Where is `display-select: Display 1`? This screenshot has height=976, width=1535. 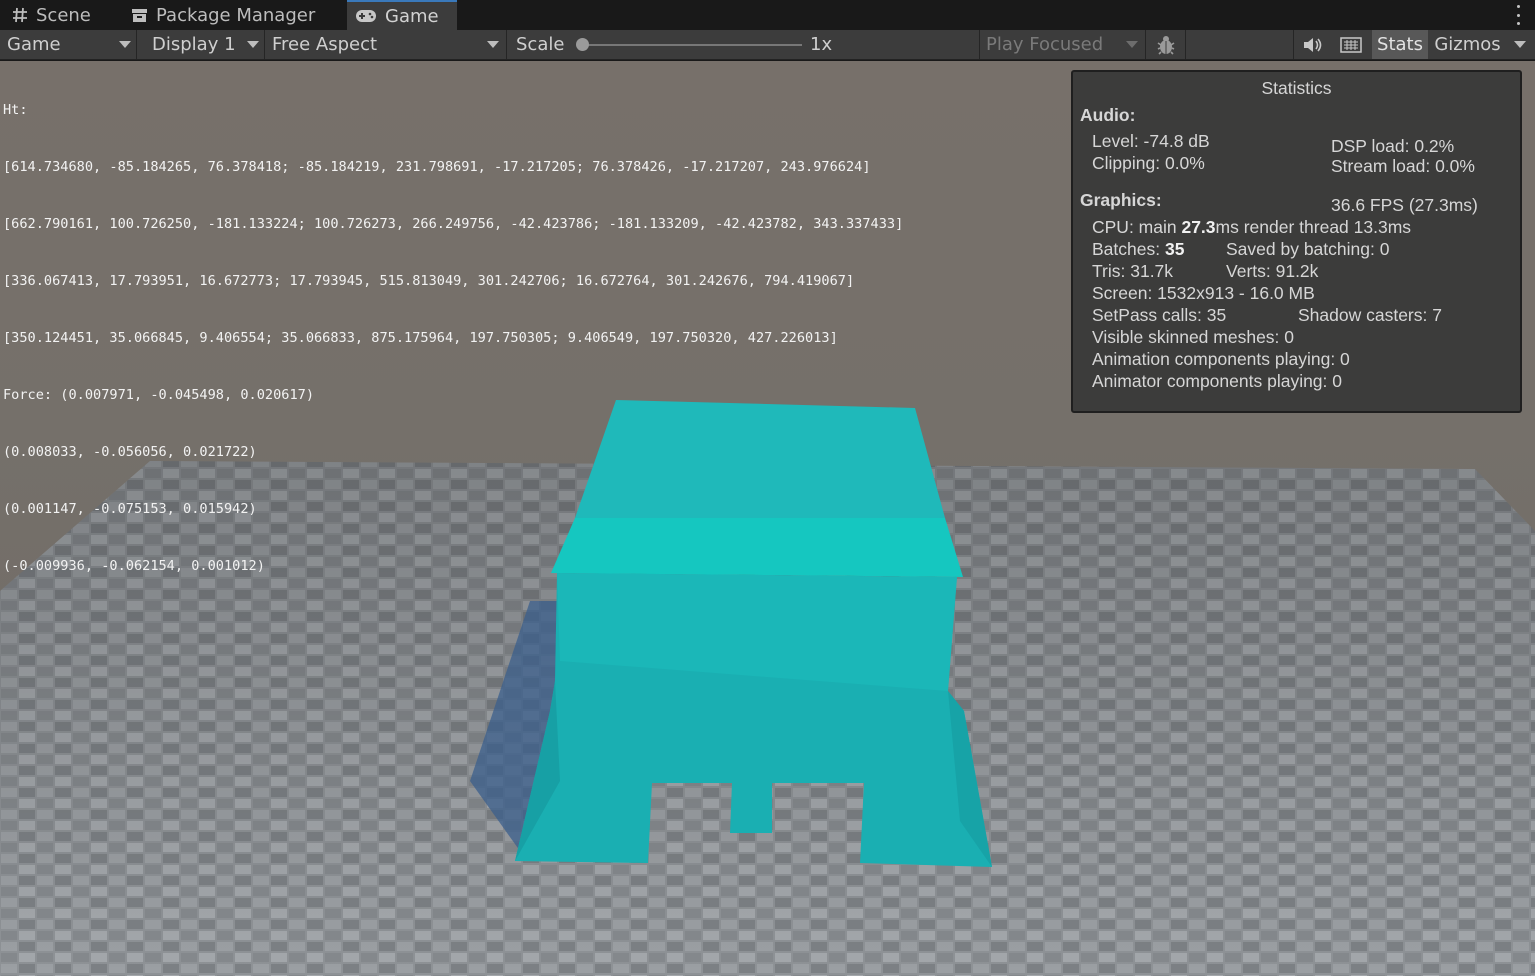 display-select: Display 1 is located at coordinates (201, 44).